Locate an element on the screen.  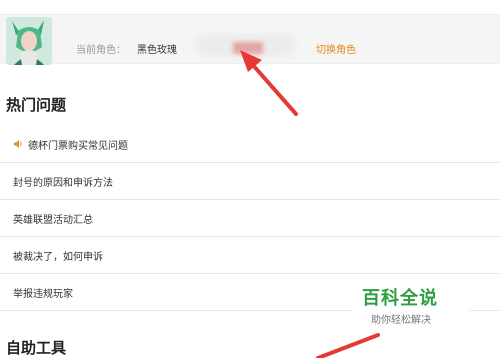
watermark-title: 百科全说 is located at coordinates (400, 298).